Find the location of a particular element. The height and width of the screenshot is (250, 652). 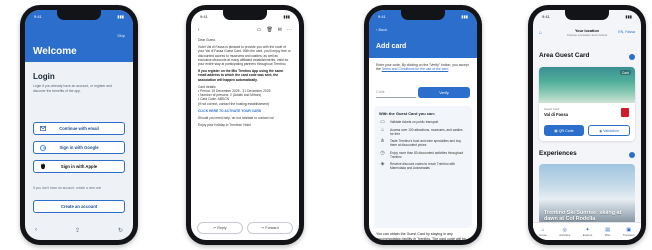

location-subtitle: Choose a location and content is located at coordinates (587, 35).